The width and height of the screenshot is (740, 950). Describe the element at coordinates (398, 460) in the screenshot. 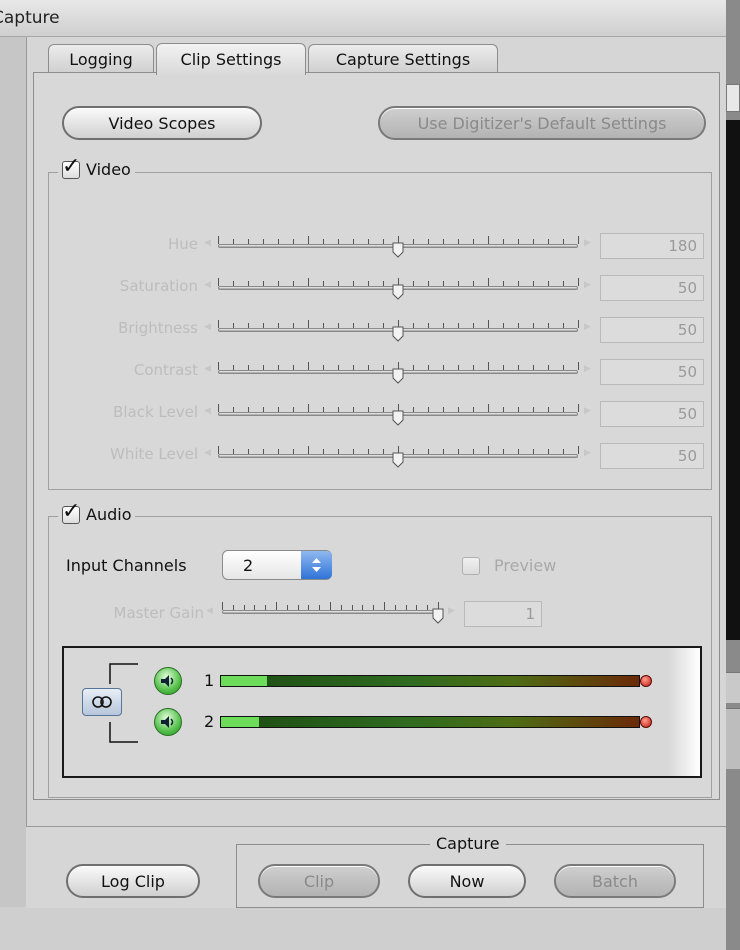

I see `slider-white-level-thumb` at that location.